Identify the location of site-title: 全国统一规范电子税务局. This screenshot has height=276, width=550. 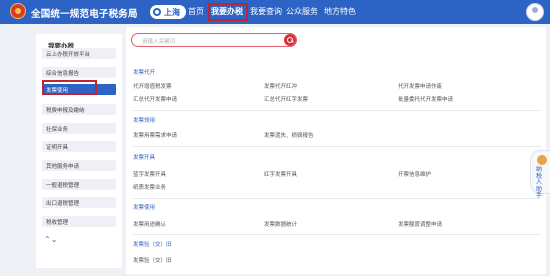
(84, 14).